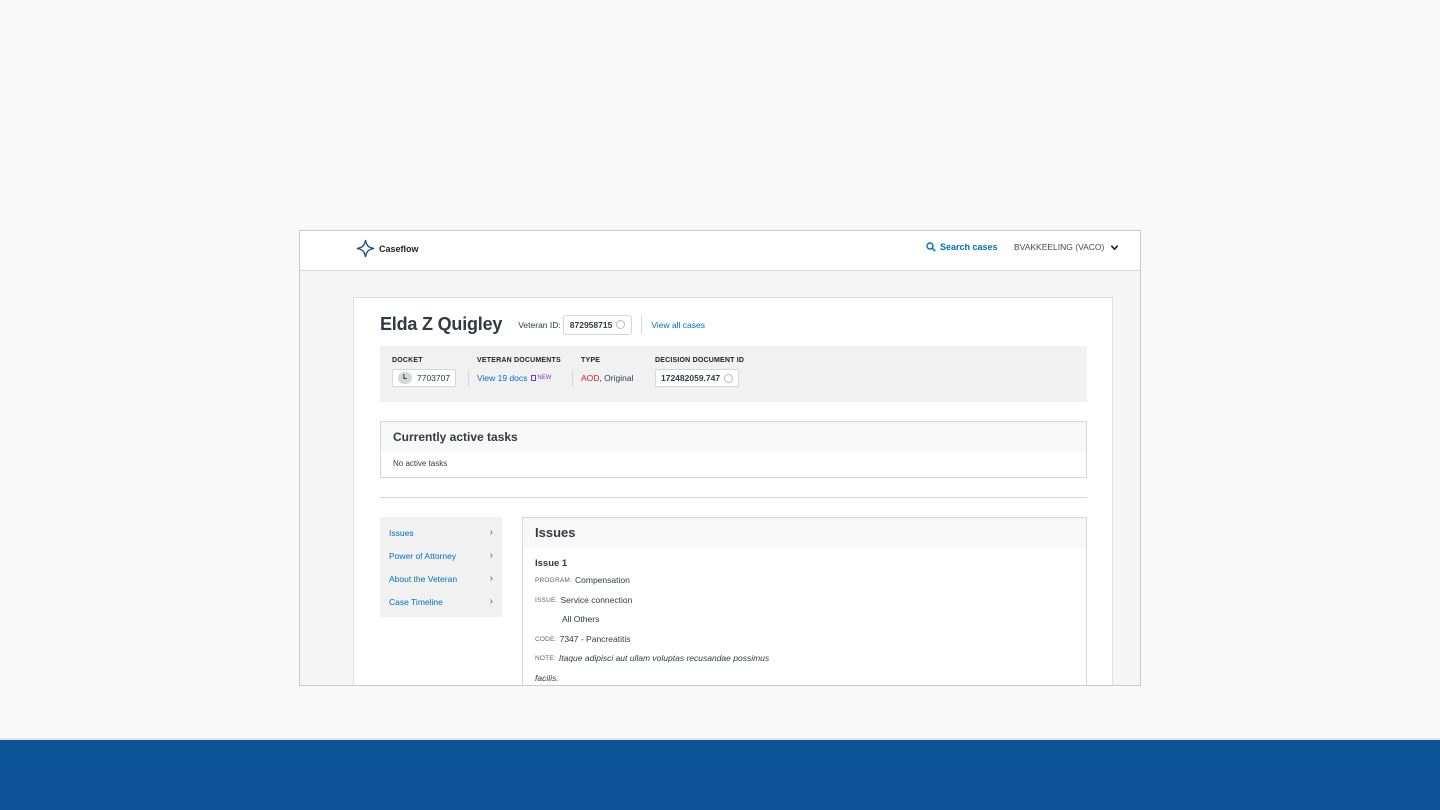 The width and height of the screenshot is (1440, 810). What do you see at coordinates (581, 619) in the screenshot?
I see `issue-sub-value: All Others` at bounding box center [581, 619].